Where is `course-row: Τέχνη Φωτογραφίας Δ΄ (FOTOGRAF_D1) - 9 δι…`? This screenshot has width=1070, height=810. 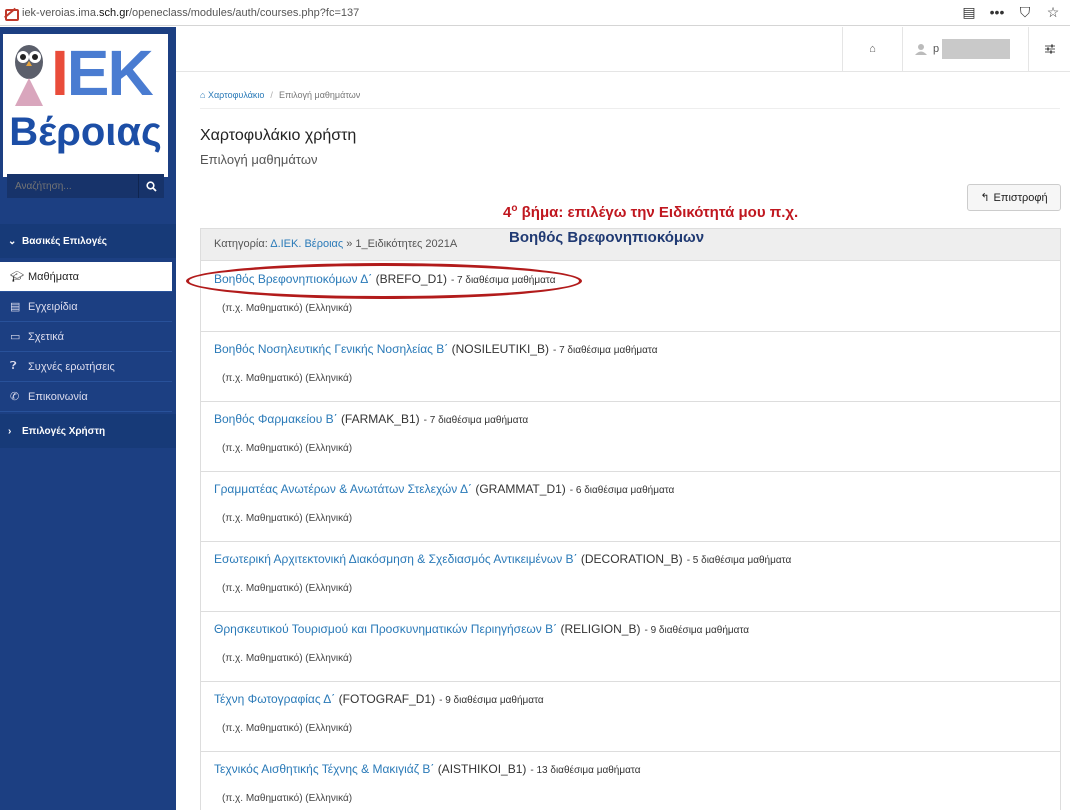
course-row: Τέχνη Φωτογραφίας Δ΄ (FOTOGRAF_D1) - 9 δι… is located at coordinates (630, 717).